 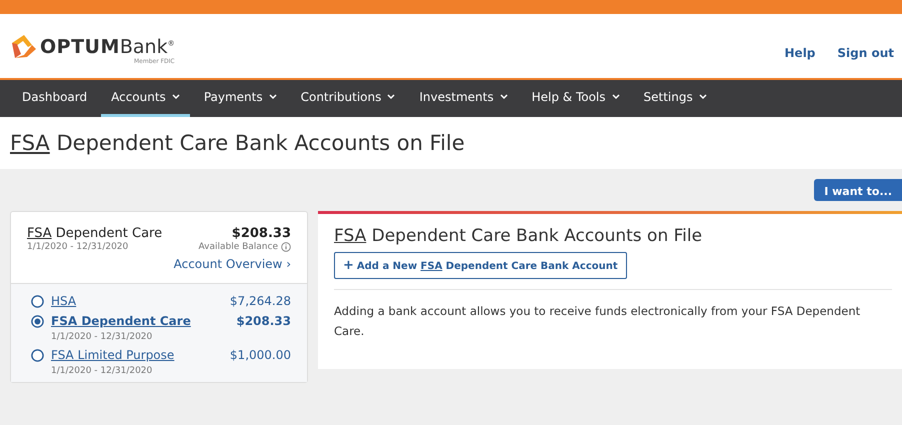 I want to click on account-amount: $1,000.00, so click(x=260, y=356).